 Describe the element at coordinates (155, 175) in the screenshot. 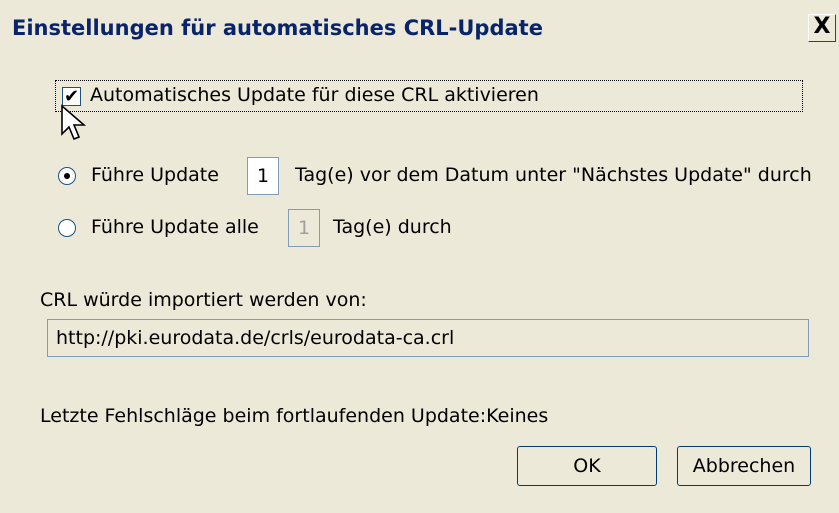

I see `option1-prefix-label: Führe Update` at that location.